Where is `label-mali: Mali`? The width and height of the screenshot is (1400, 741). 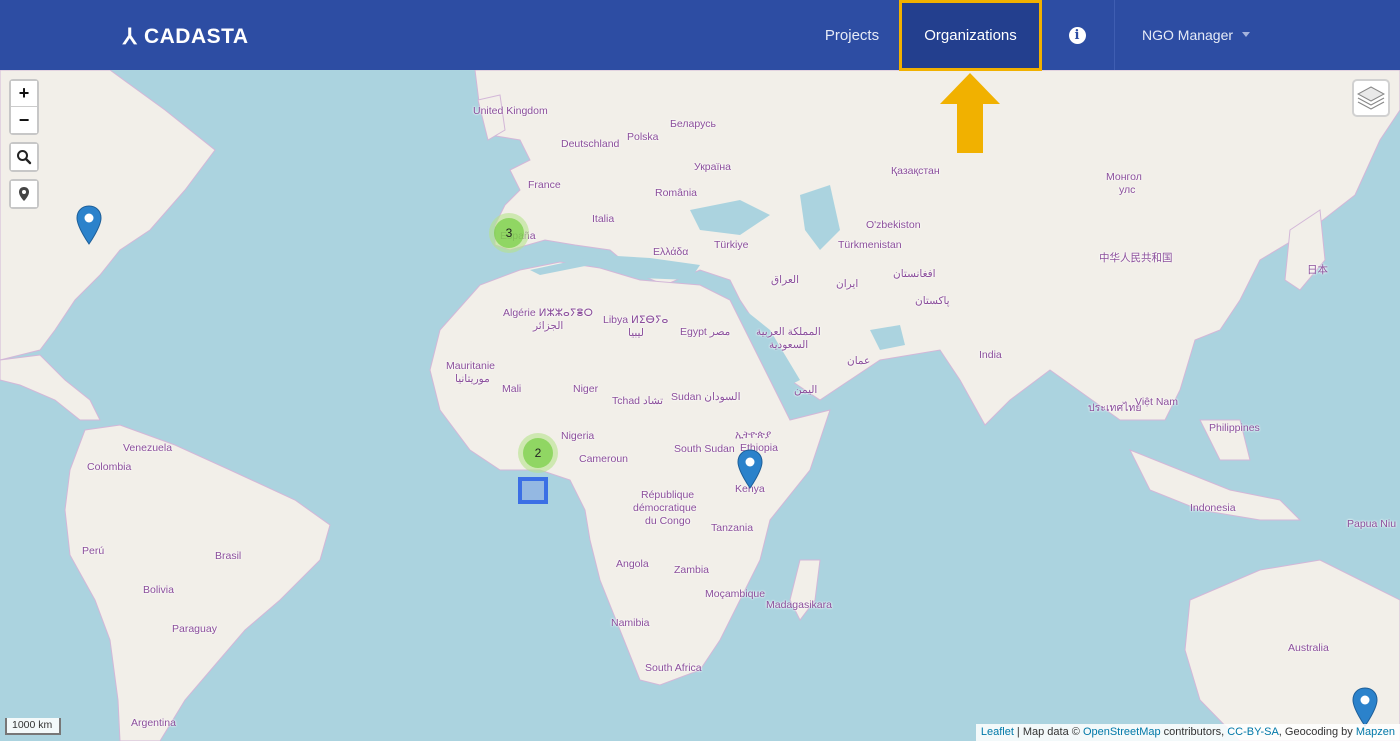 label-mali: Mali is located at coordinates (512, 389).